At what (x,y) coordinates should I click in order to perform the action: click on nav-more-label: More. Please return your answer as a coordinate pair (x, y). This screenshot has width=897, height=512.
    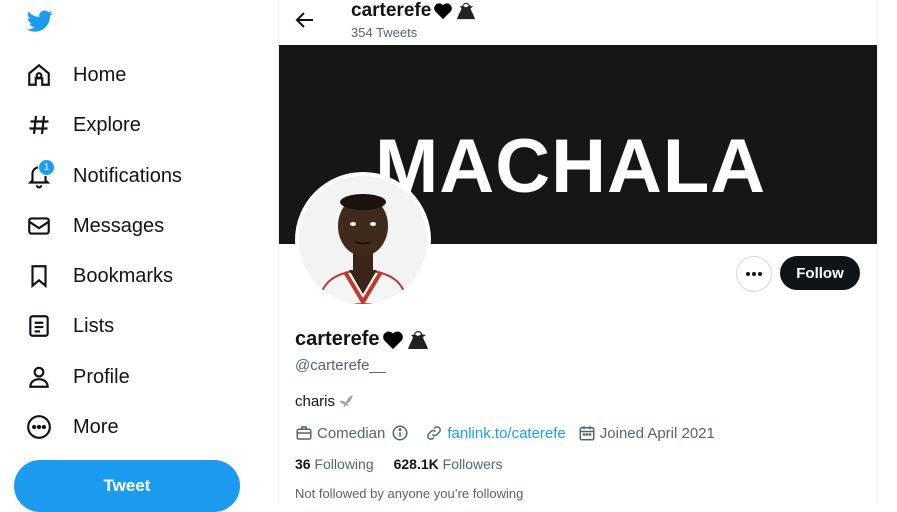
    Looking at the image, I should click on (96, 426).